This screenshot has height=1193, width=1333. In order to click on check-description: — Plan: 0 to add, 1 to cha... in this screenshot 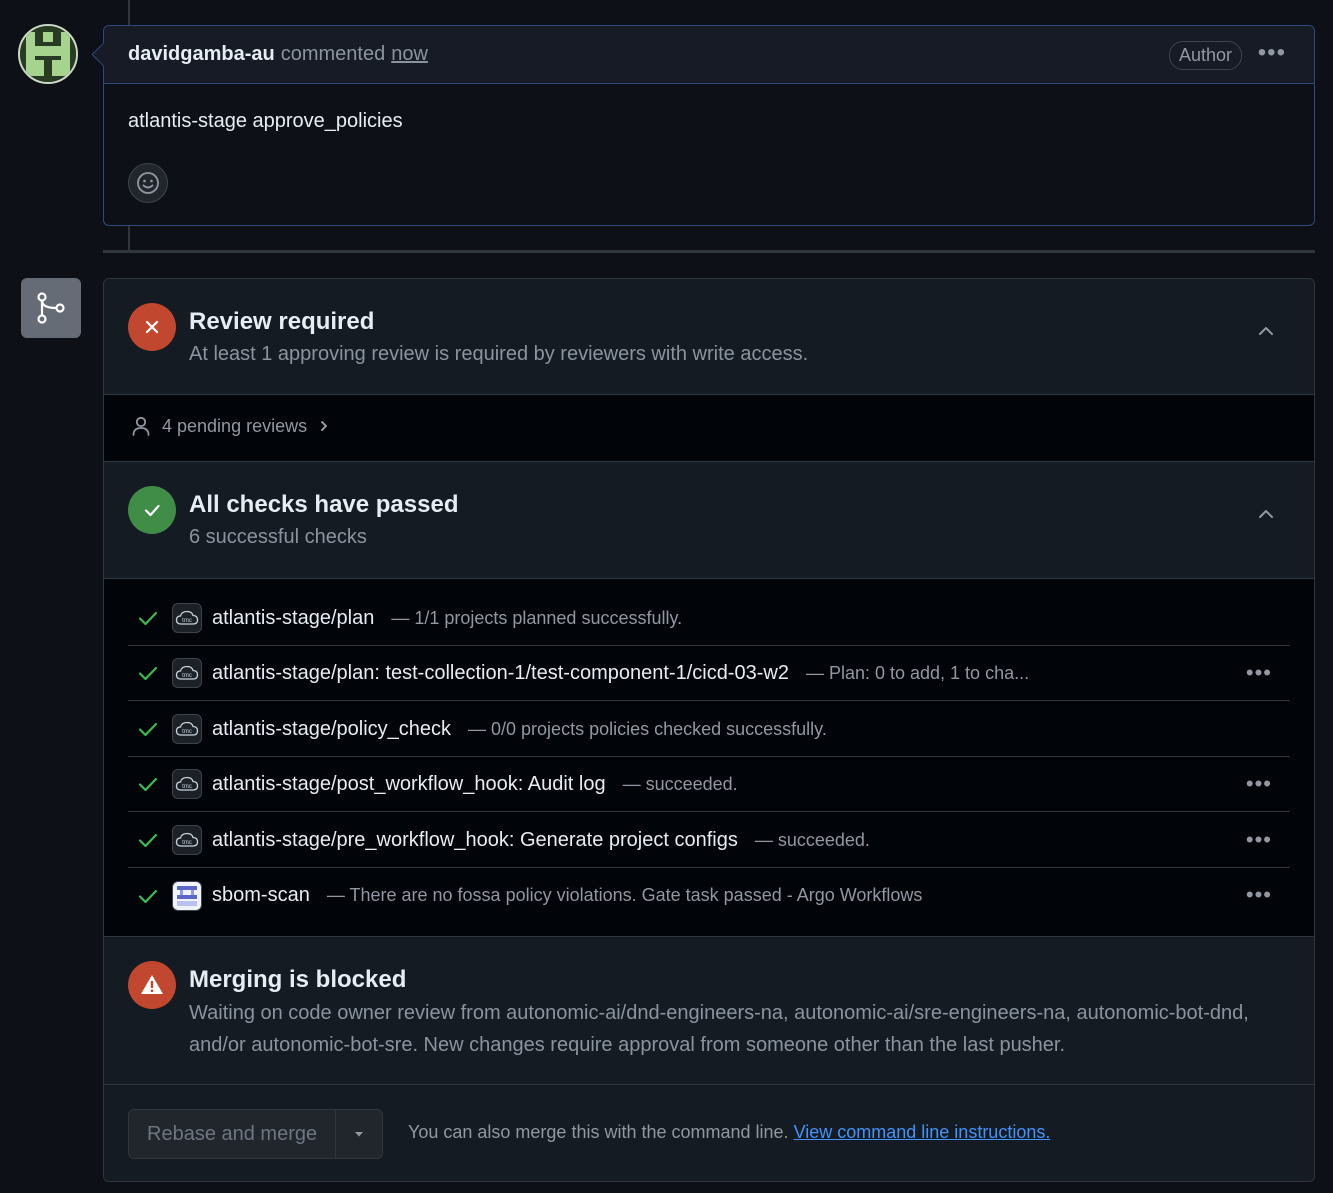, I will do `click(917, 672)`.